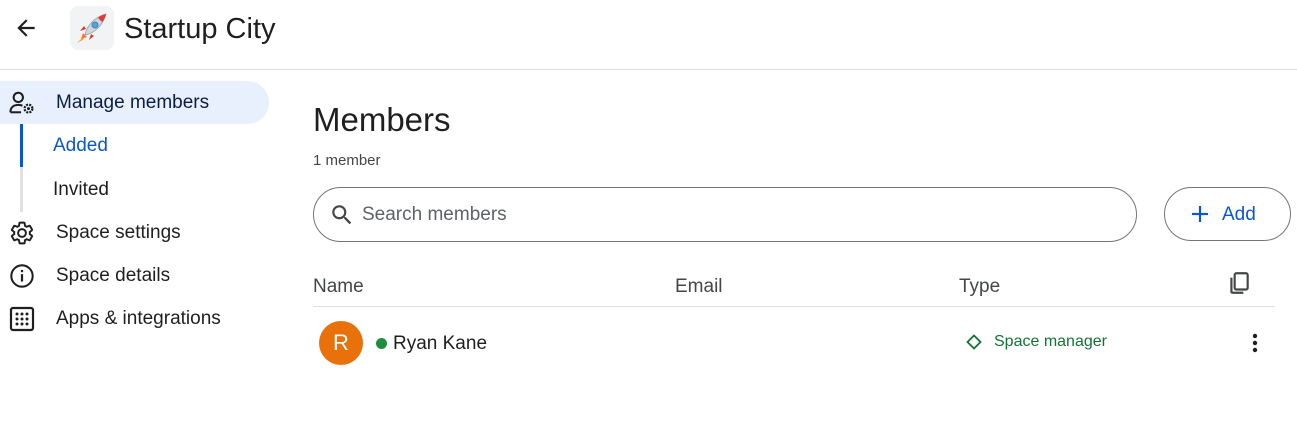 This screenshot has height=432, width=1297. What do you see at coordinates (1200, 214) in the screenshot?
I see `plus-icon` at bounding box center [1200, 214].